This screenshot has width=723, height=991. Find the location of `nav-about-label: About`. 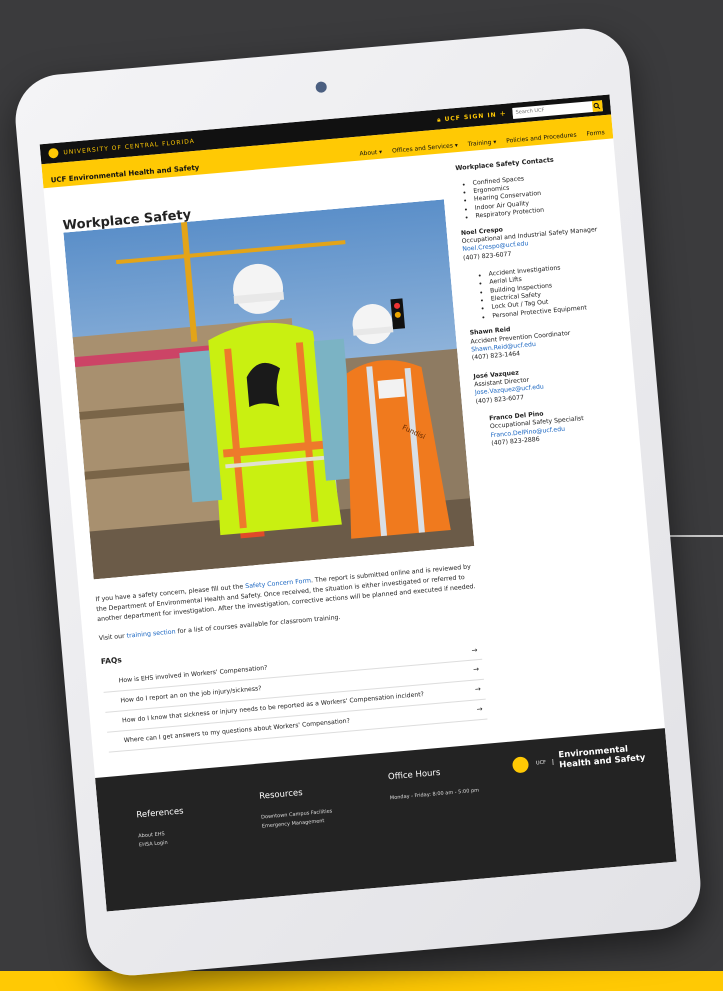

nav-about-label: About is located at coordinates (368, 153).